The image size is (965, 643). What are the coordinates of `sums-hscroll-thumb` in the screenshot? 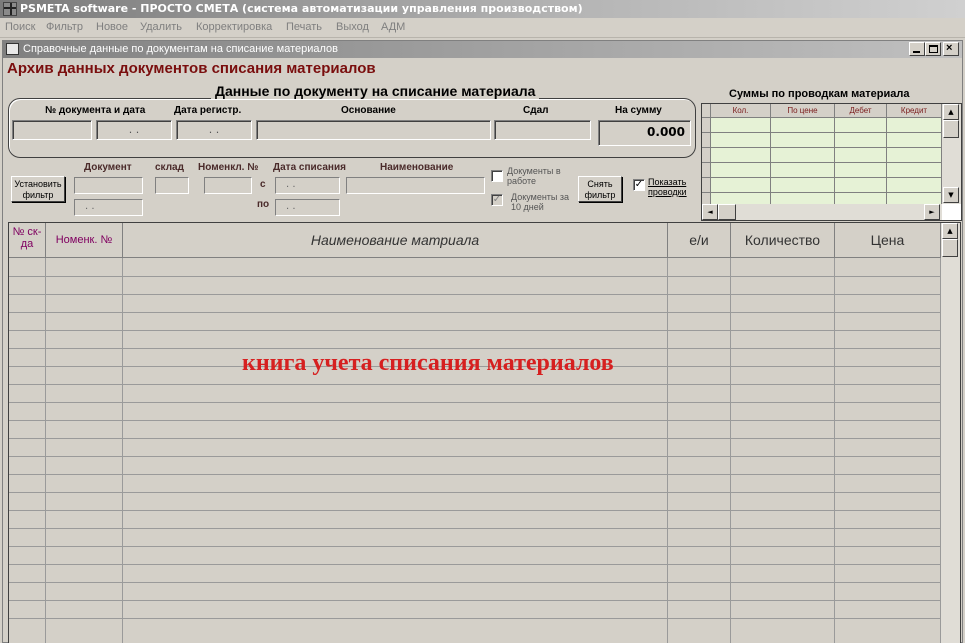 It's located at (727, 212).